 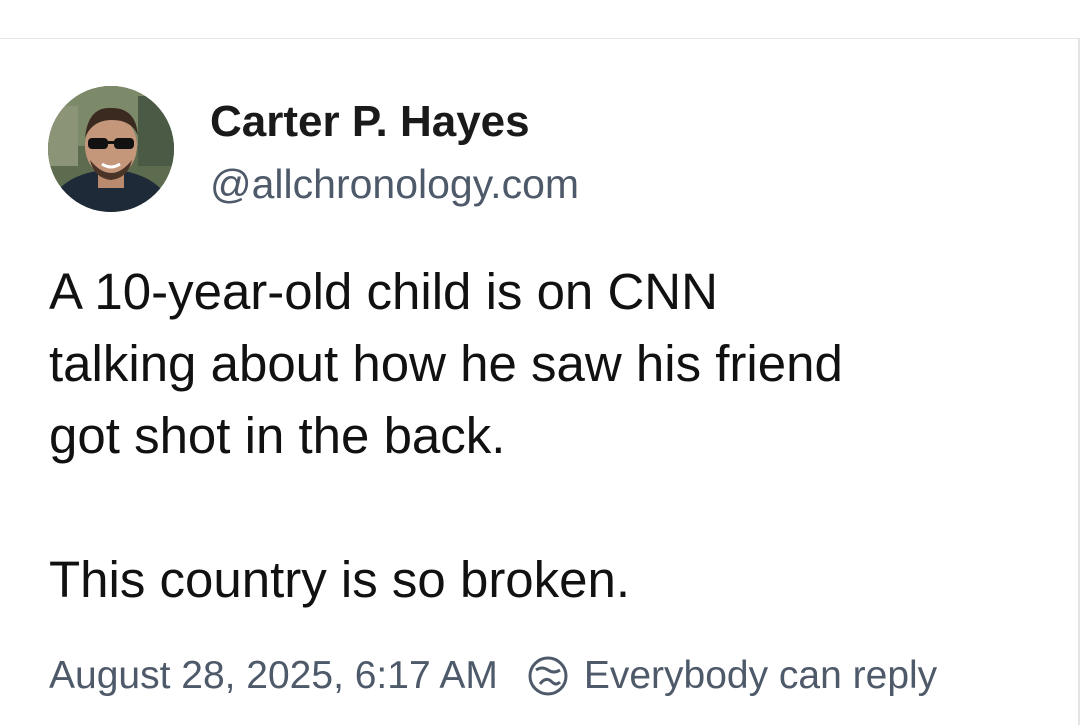 What do you see at coordinates (394, 184) in the screenshot?
I see `author-handle: @allchronology.com` at bounding box center [394, 184].